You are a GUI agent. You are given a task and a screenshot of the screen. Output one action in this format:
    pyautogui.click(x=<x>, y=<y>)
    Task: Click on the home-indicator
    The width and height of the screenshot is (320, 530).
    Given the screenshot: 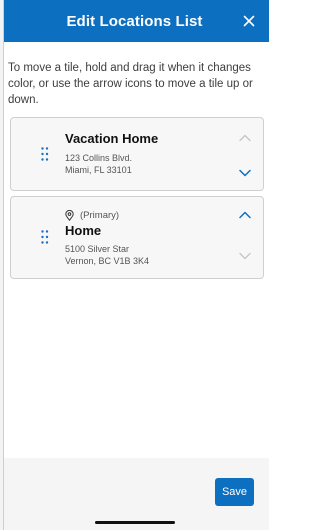 What is the action you would take?
    pyautogui.click(x=135, y=522)
    